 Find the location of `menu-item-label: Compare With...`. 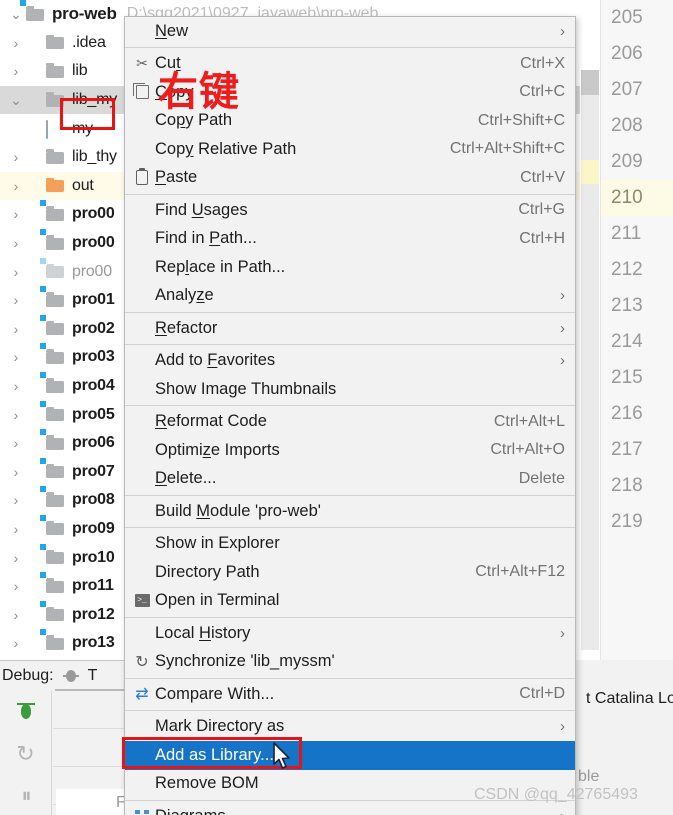

menu-item-label: Compare With... is located at coordinates (215, 693).